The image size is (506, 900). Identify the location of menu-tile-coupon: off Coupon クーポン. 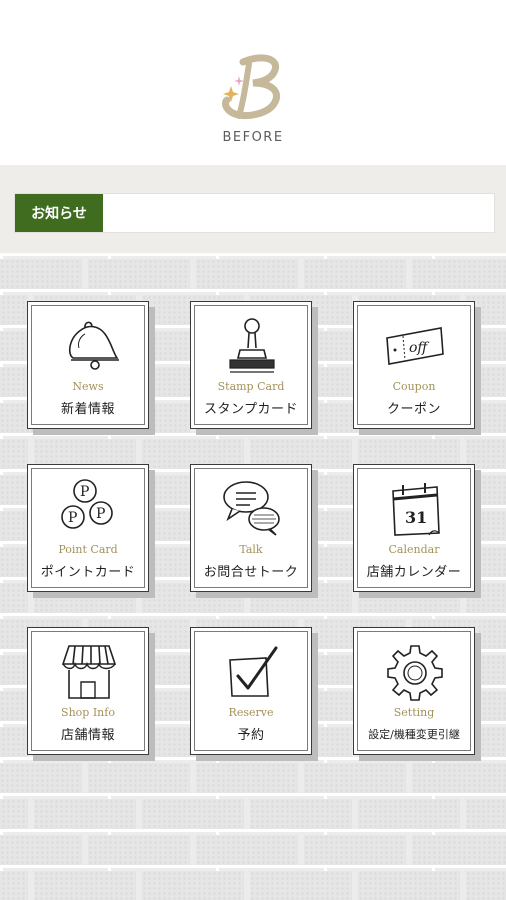
(414, 365).